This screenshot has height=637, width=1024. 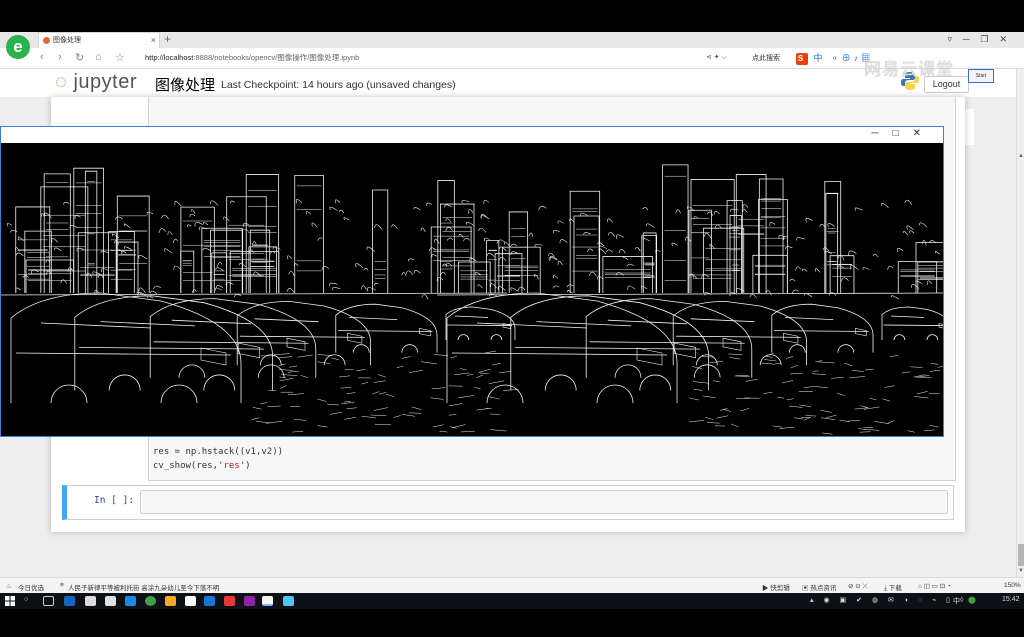 What do you see at coordinates (802, 59) in the screenshot?
I see `sogou-icon: S` at bounding box center [802, 59].